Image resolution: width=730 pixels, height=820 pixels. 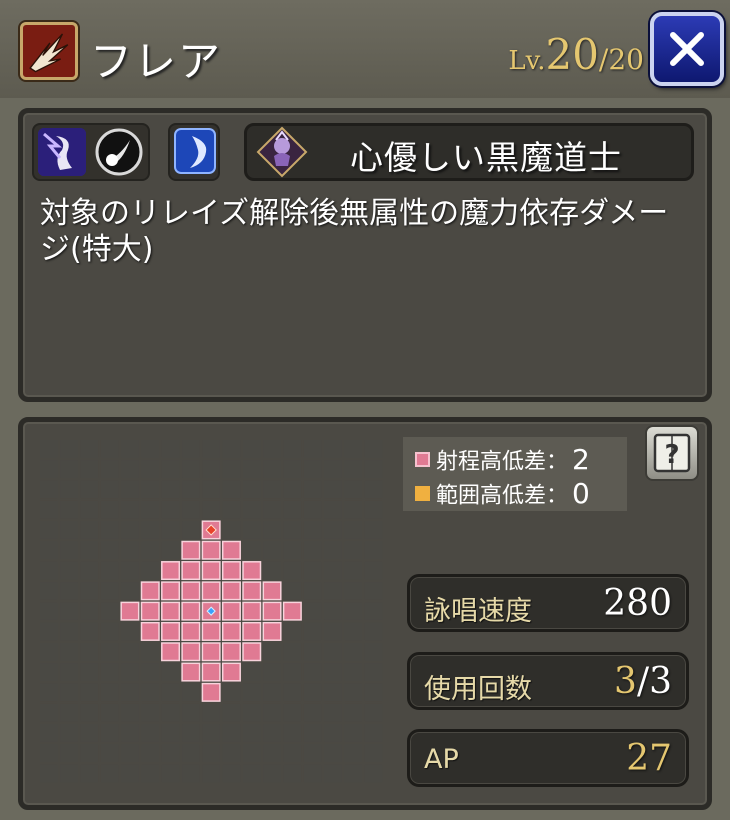 I want to click on legend-range-value: 2, so click(x=581, y=459).